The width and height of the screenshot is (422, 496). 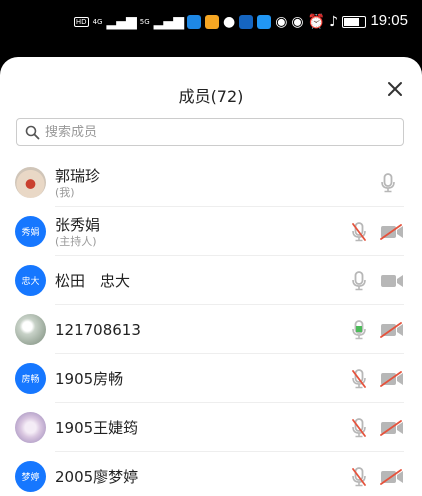 What do you see at coordinates (392, 281) in the screenshot?
I see `camera-icon` at bounding box center [392, 281].